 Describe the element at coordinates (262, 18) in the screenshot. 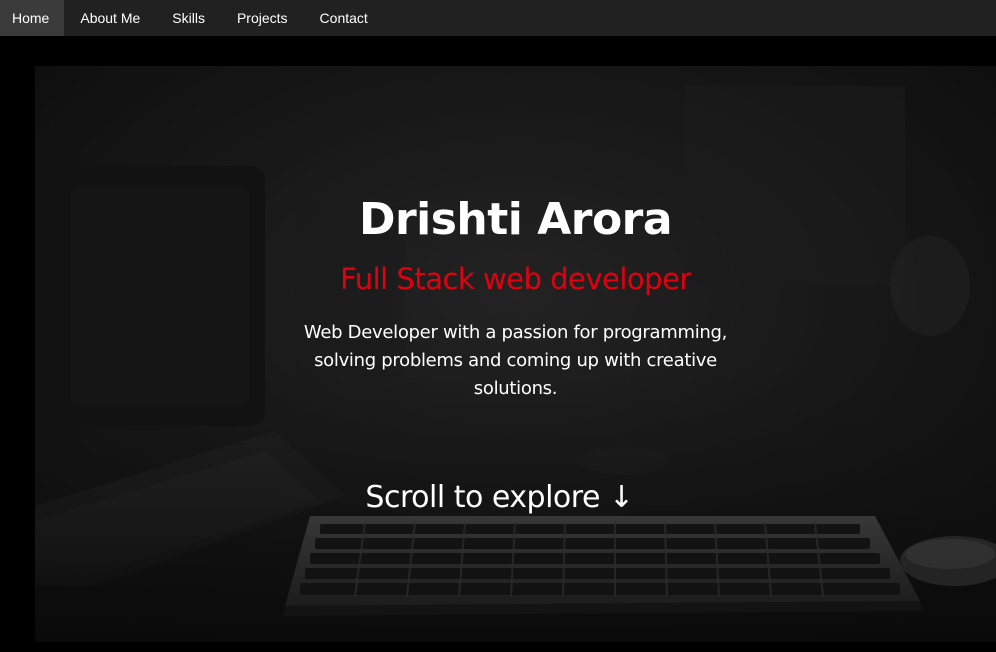

I see `nav-projects-link: Projects` at that location.